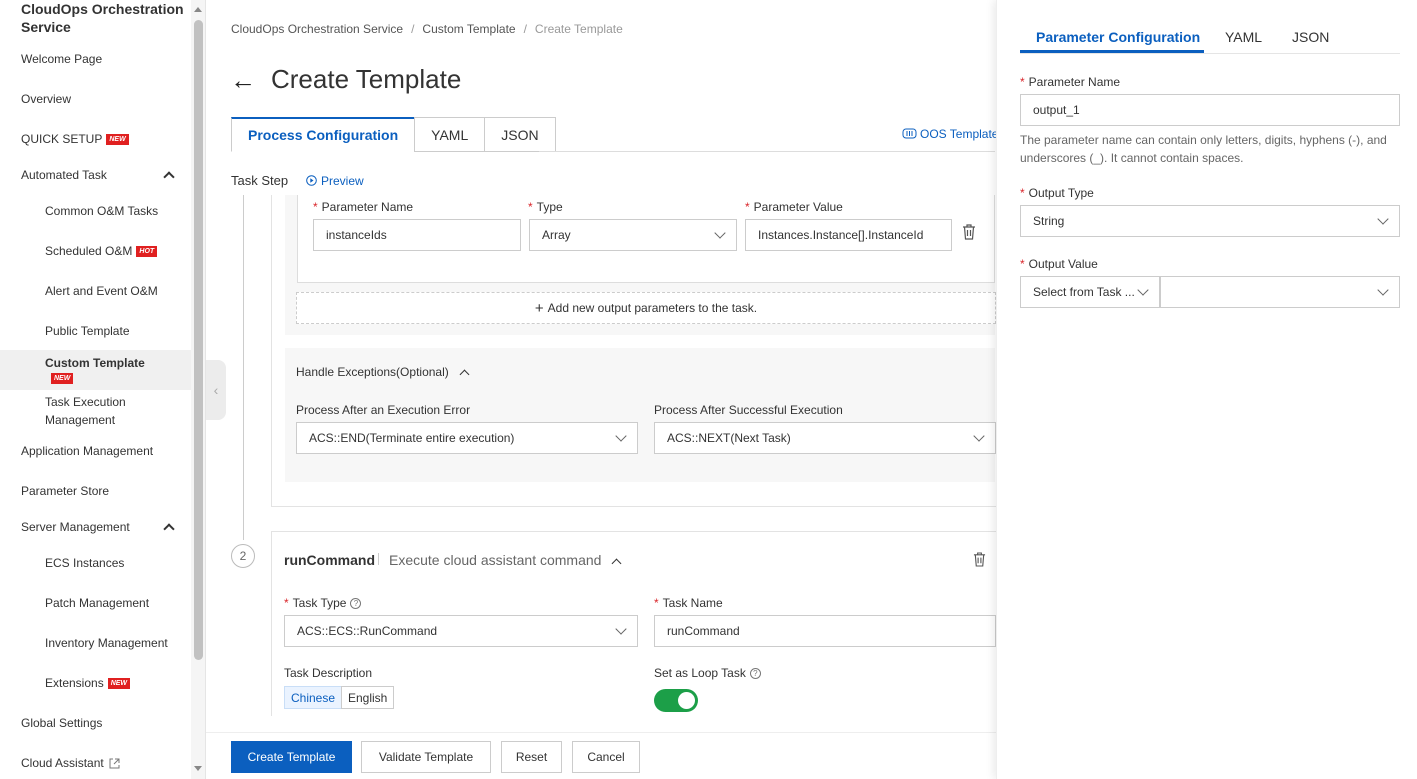 The width and height of the screenshot is (1417, 779). What do you see at coordinates (1210, 53) in the screenshot?
I see `panel-tab-divider` at bounding box center [1210, 53].